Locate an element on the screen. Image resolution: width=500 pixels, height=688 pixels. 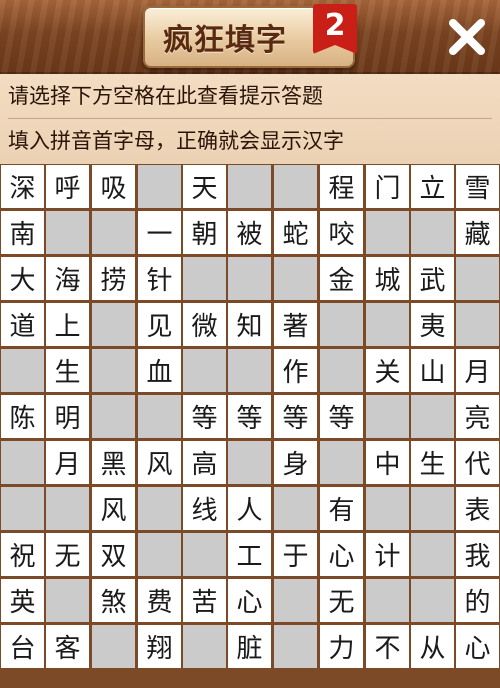
grid-cell: 明 is located at coordinates (67, 416).